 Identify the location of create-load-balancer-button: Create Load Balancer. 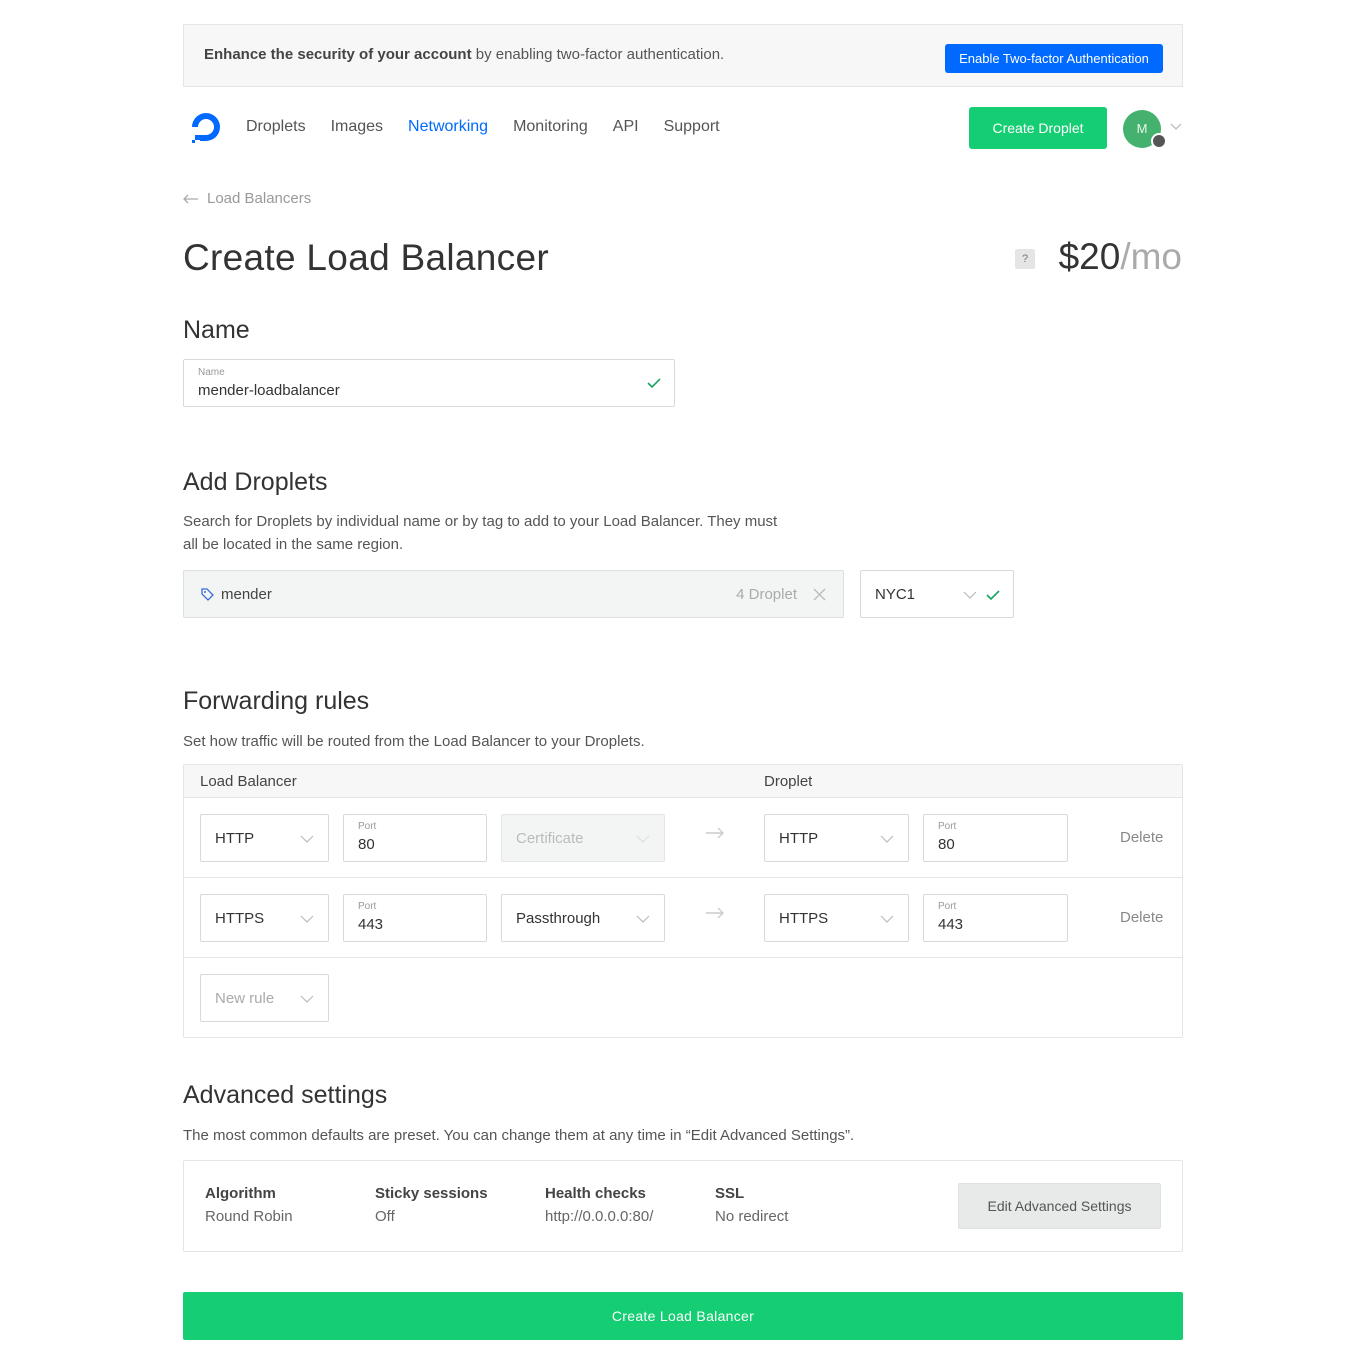
(683, 1316).